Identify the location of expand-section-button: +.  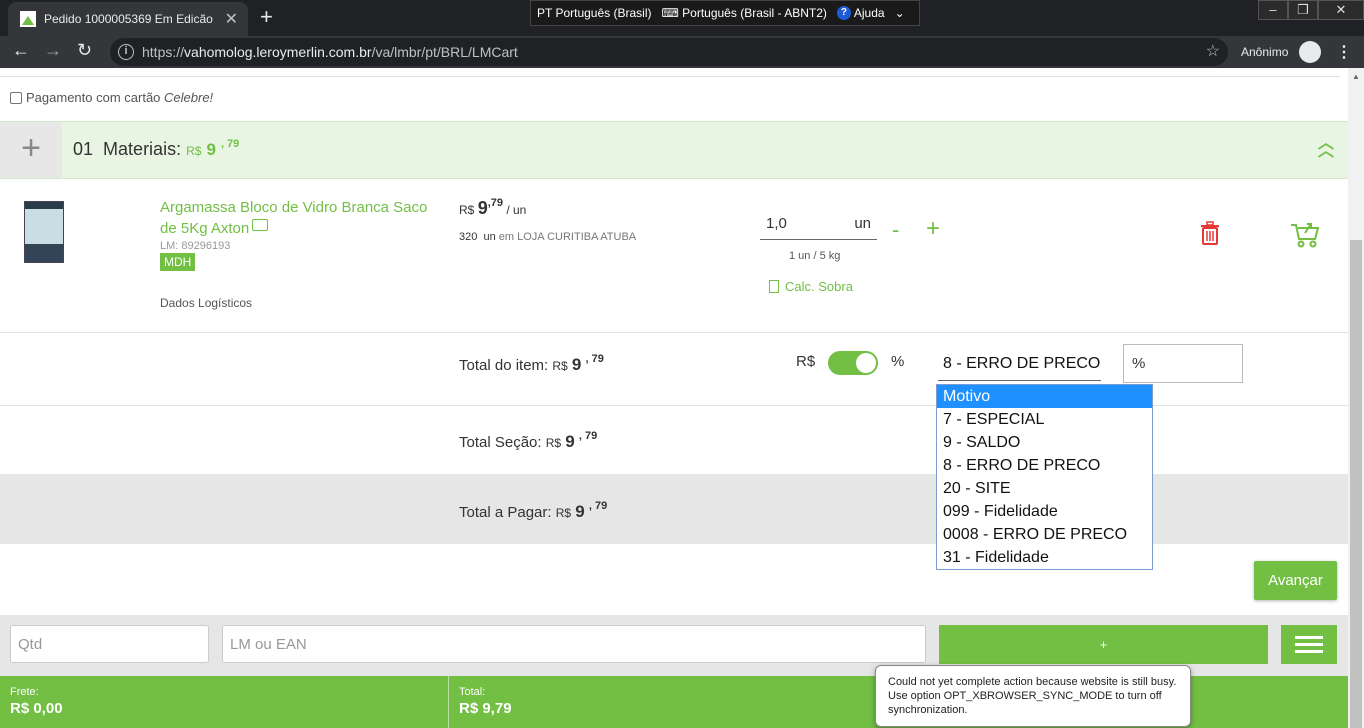
(31, 150).